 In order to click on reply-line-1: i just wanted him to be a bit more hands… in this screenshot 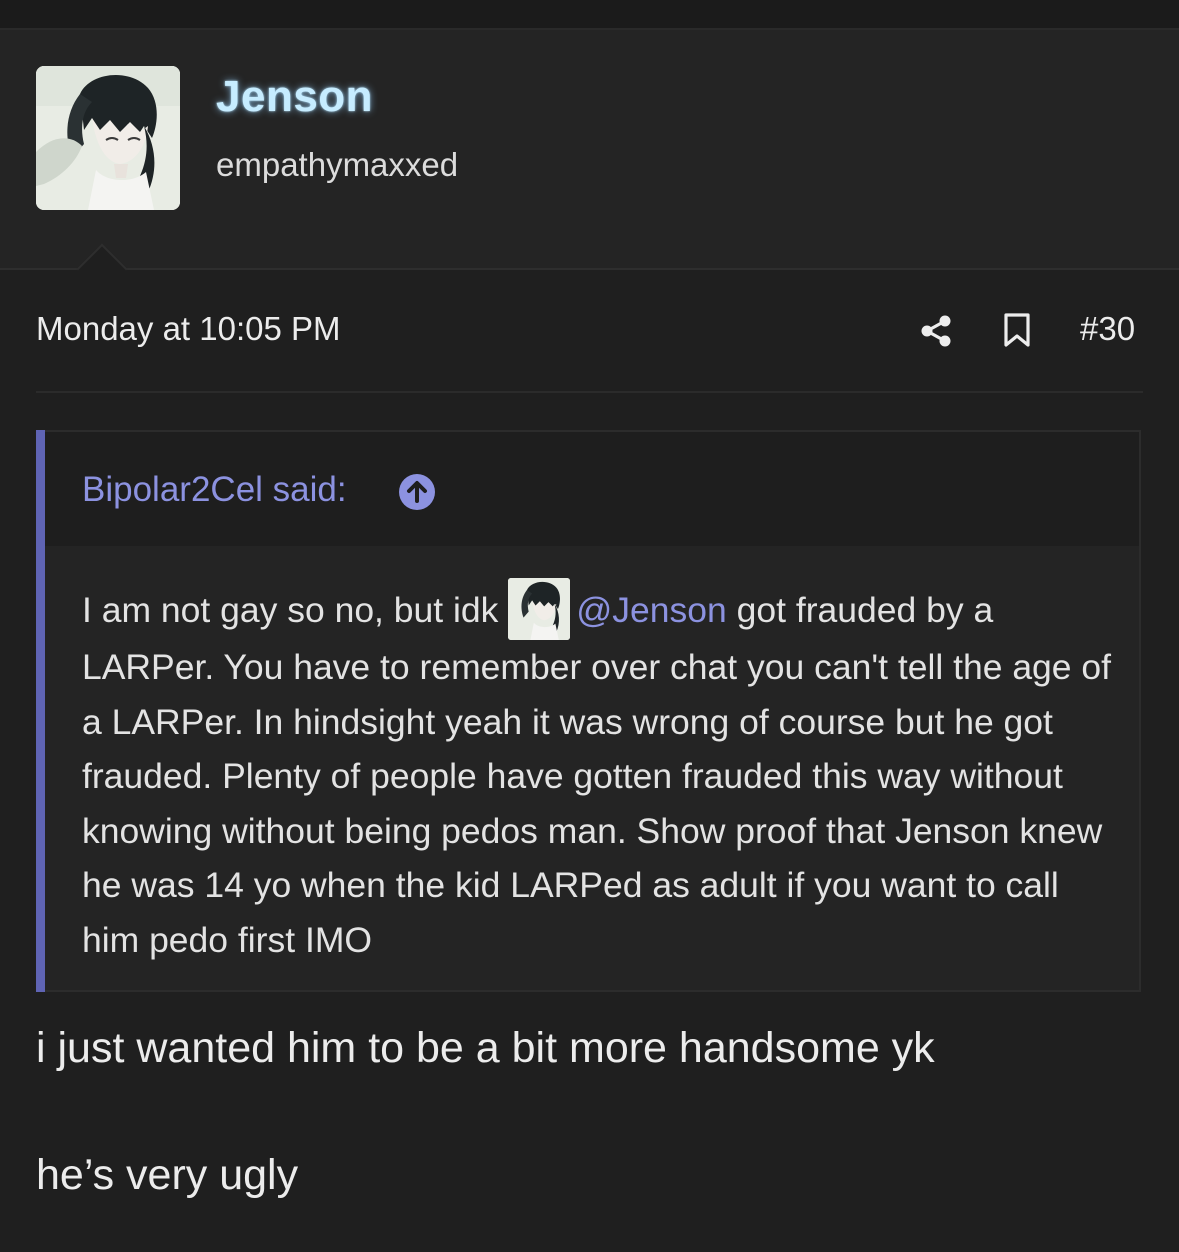, I will do `click(485, 1048)`.